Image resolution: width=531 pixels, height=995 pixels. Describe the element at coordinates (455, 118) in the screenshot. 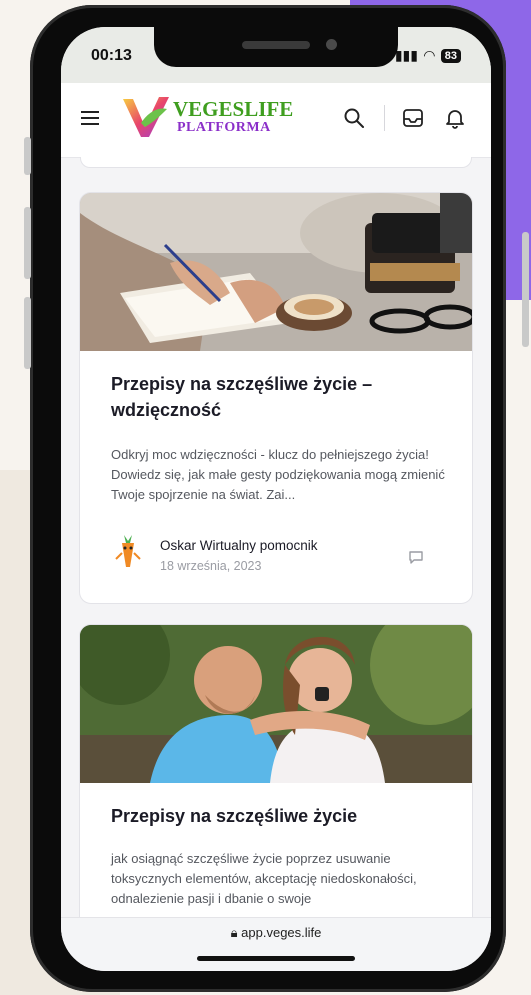

I see `notifications-bell-icon` at that location.